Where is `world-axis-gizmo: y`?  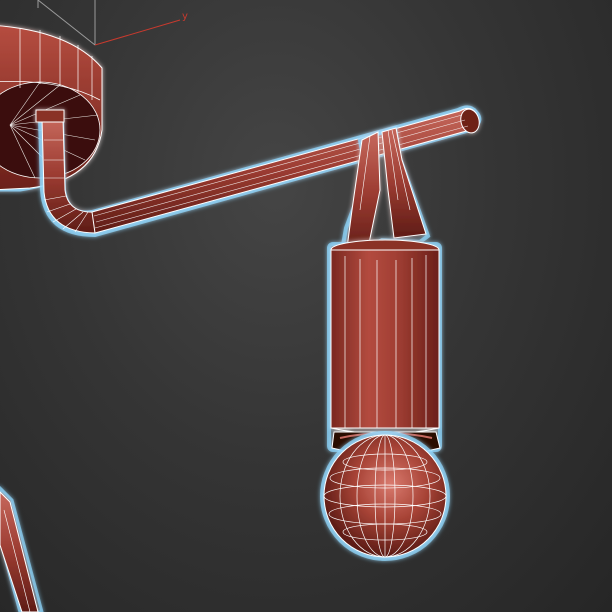 world-axis-gizmo: y is located at coordinates (112, 23).